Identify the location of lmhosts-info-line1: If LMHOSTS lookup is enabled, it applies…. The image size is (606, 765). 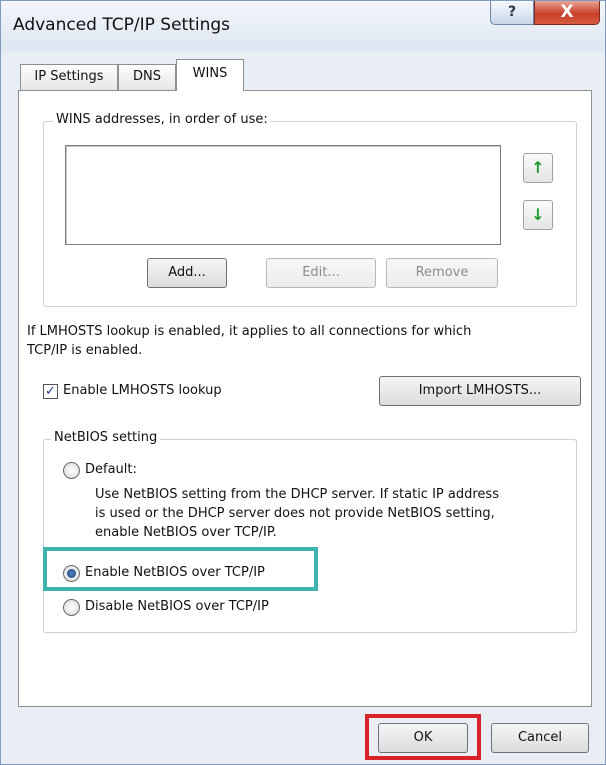
(249, 331).